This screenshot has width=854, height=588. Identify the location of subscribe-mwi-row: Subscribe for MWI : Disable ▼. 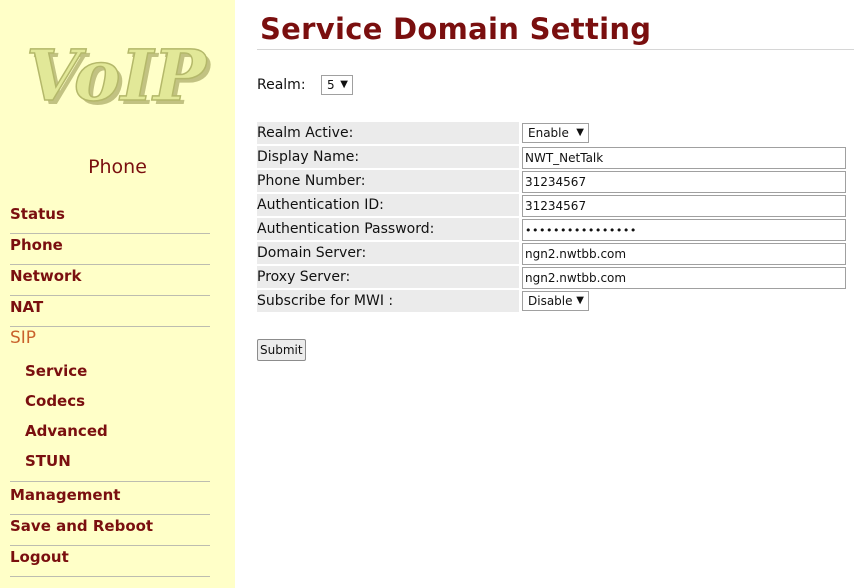
(552, 301).